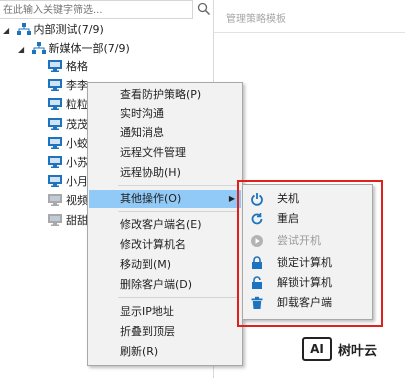 The height and width of the screenshot is (378, 405). What do you see at coordinates (89, 48) in the screenshot?
I see `tree-node-group-label: 新媒体一部(7/9)` at bounding box center [89, 48].